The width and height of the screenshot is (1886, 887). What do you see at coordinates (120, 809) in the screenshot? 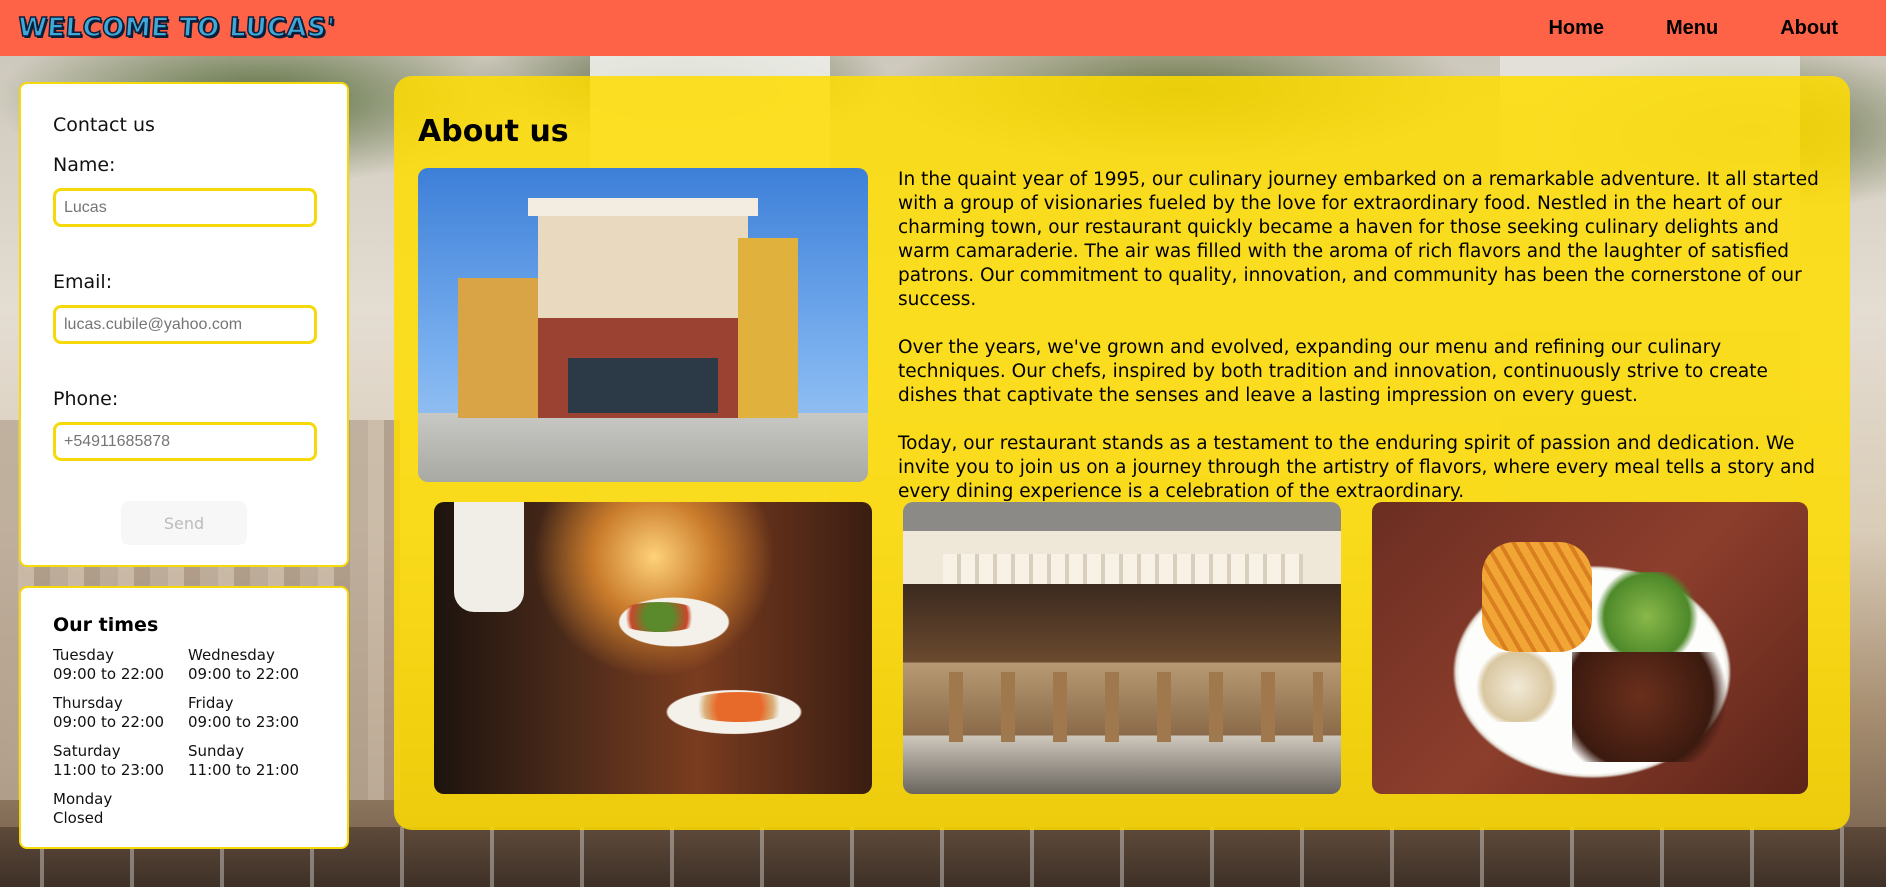
I see `time-item: Monday Closed` at bounding box center [120, 809].